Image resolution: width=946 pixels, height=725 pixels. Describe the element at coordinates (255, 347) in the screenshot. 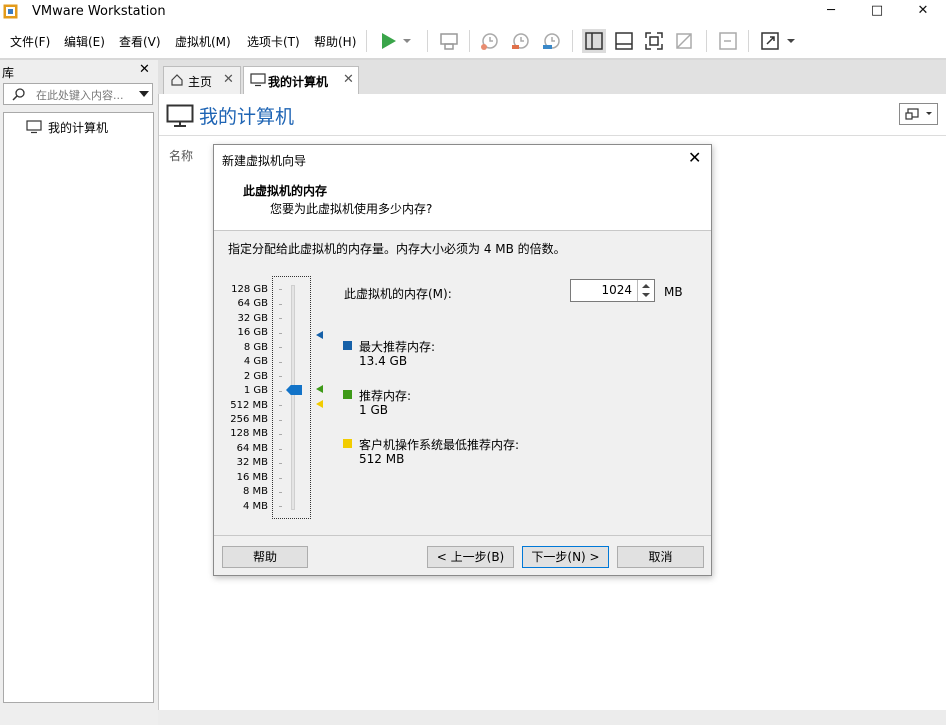

I see `scale-label: 8 GB` at that location.